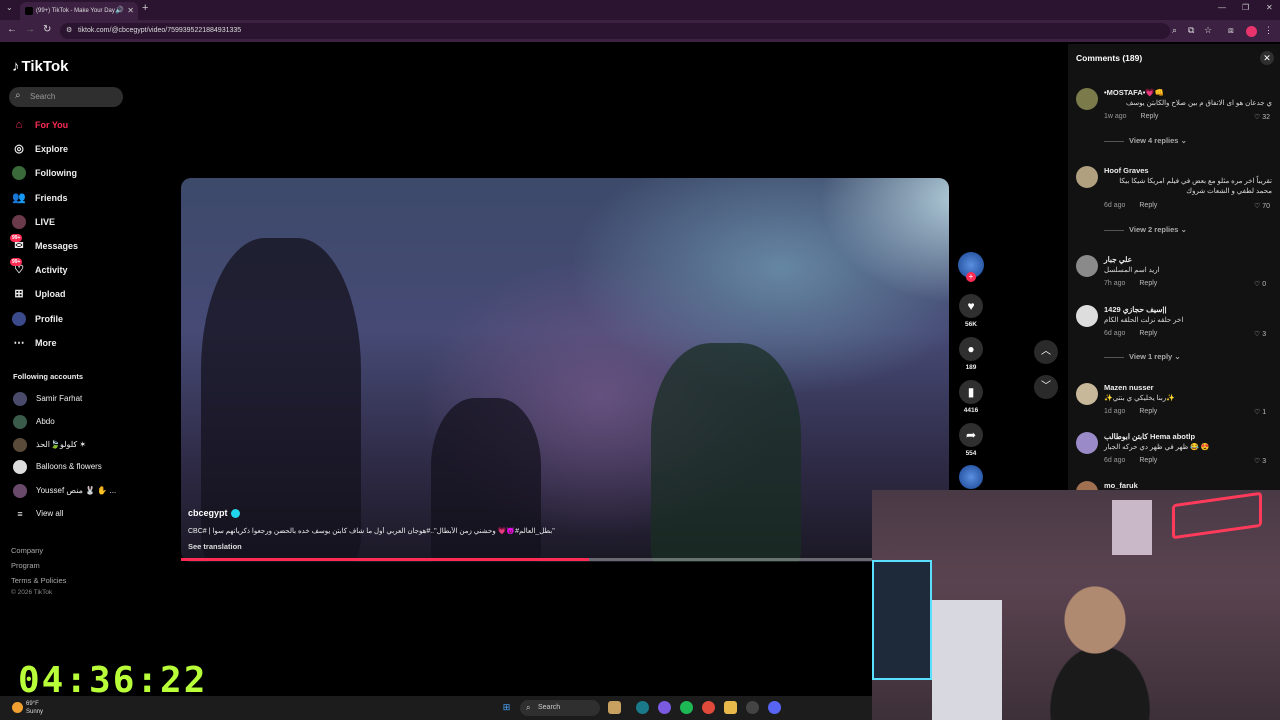  I want to click on taskbar-search: ⌕ Search, so click(560, 708).